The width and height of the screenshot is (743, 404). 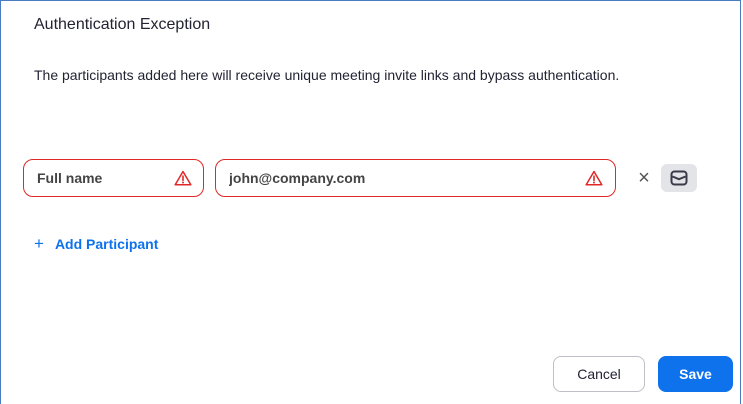 I want to click on envelope-icon, so click(x=679, y=178).